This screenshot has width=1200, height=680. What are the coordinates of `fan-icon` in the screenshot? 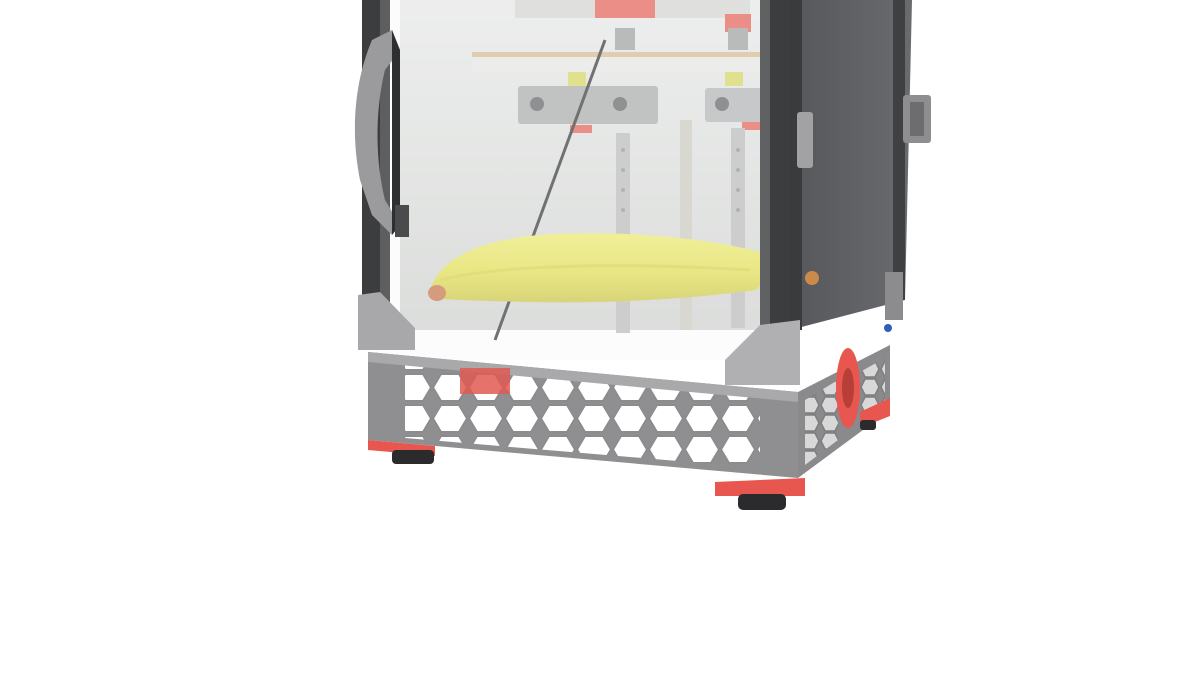 It's located at (848, 388).